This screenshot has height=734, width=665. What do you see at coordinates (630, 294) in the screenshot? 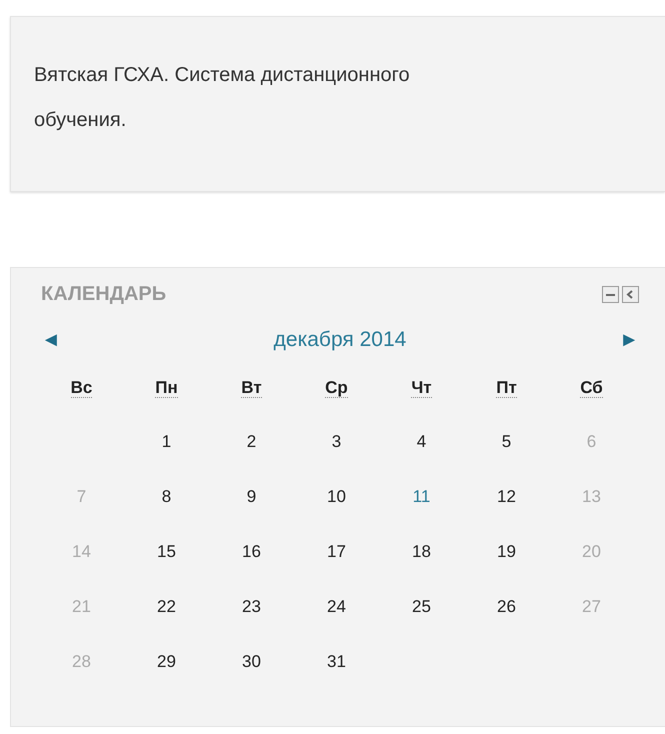
I see `dock-icon` at bounding box center [630, 294].